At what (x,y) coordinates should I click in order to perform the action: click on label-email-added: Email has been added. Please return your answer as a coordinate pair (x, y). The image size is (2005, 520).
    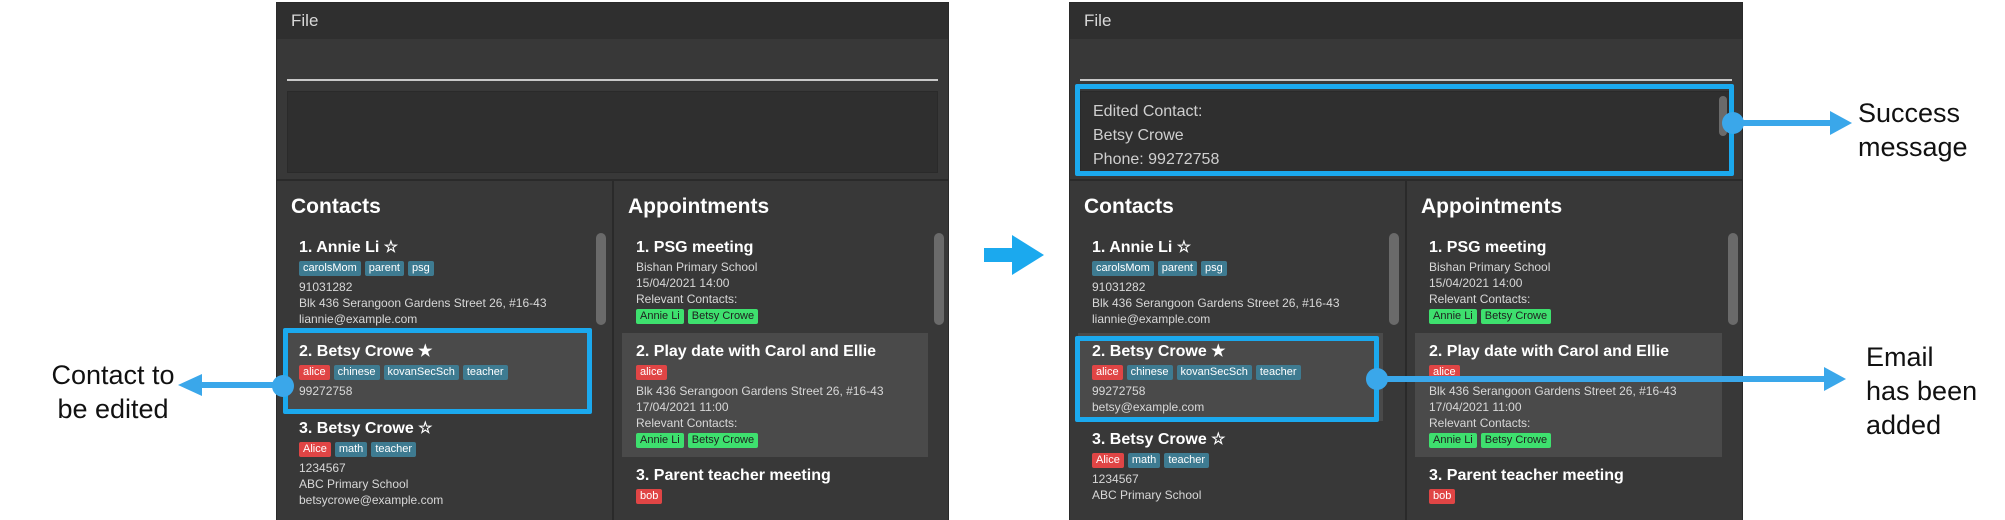
    Looking at the image, I should click on (1922, 391).